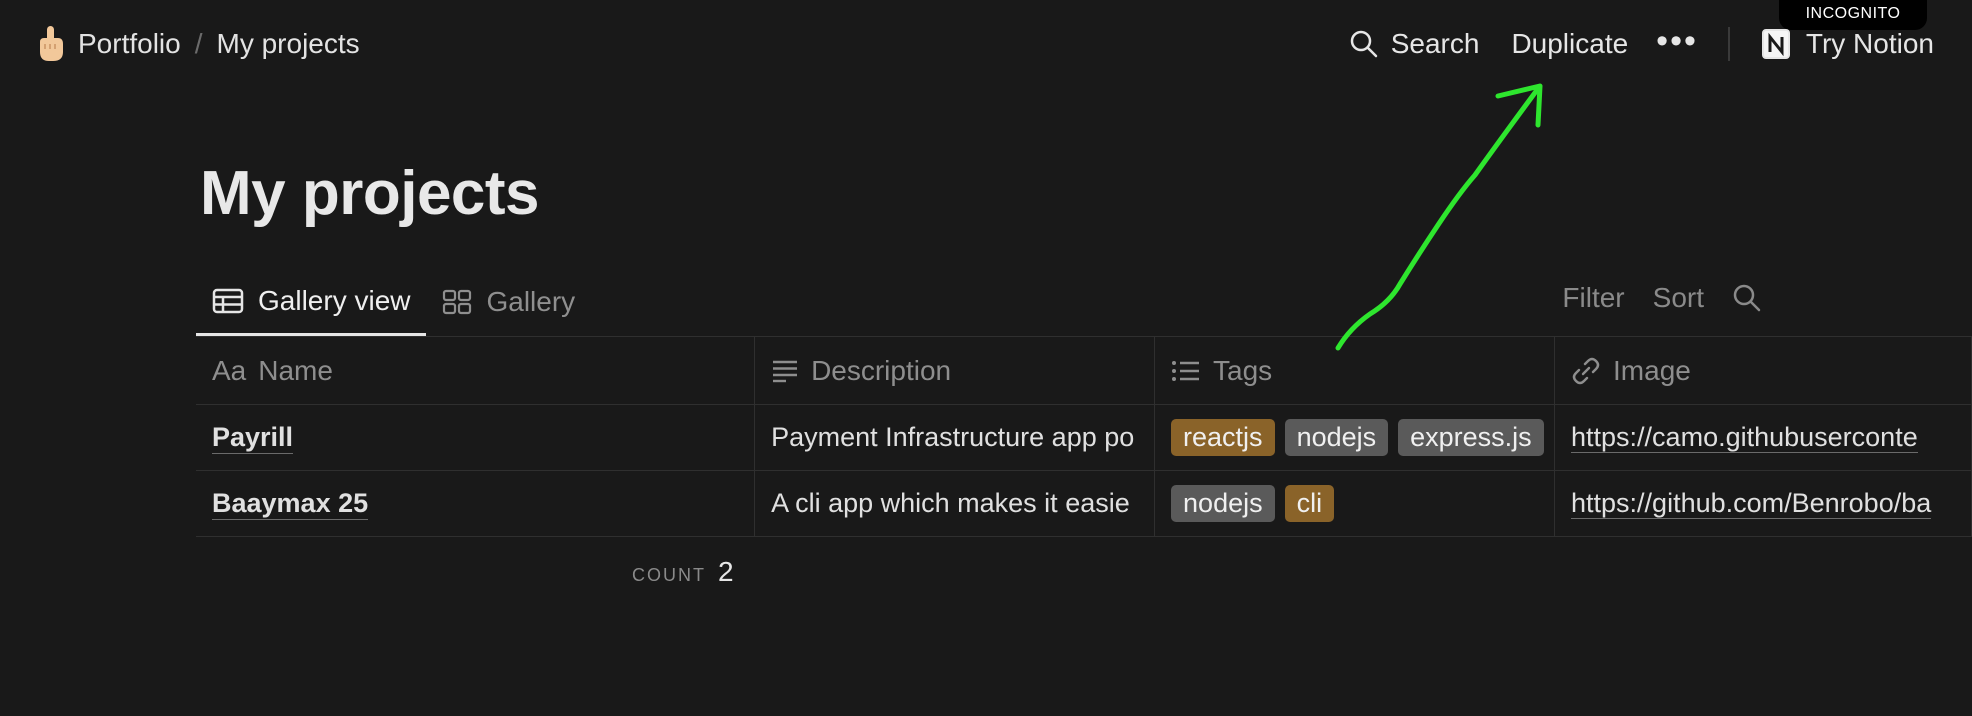 The image size is (1972, 716). Describe the element at coordinates (785, 371) in the screenshot. I see `text-lines-icon` at that location.